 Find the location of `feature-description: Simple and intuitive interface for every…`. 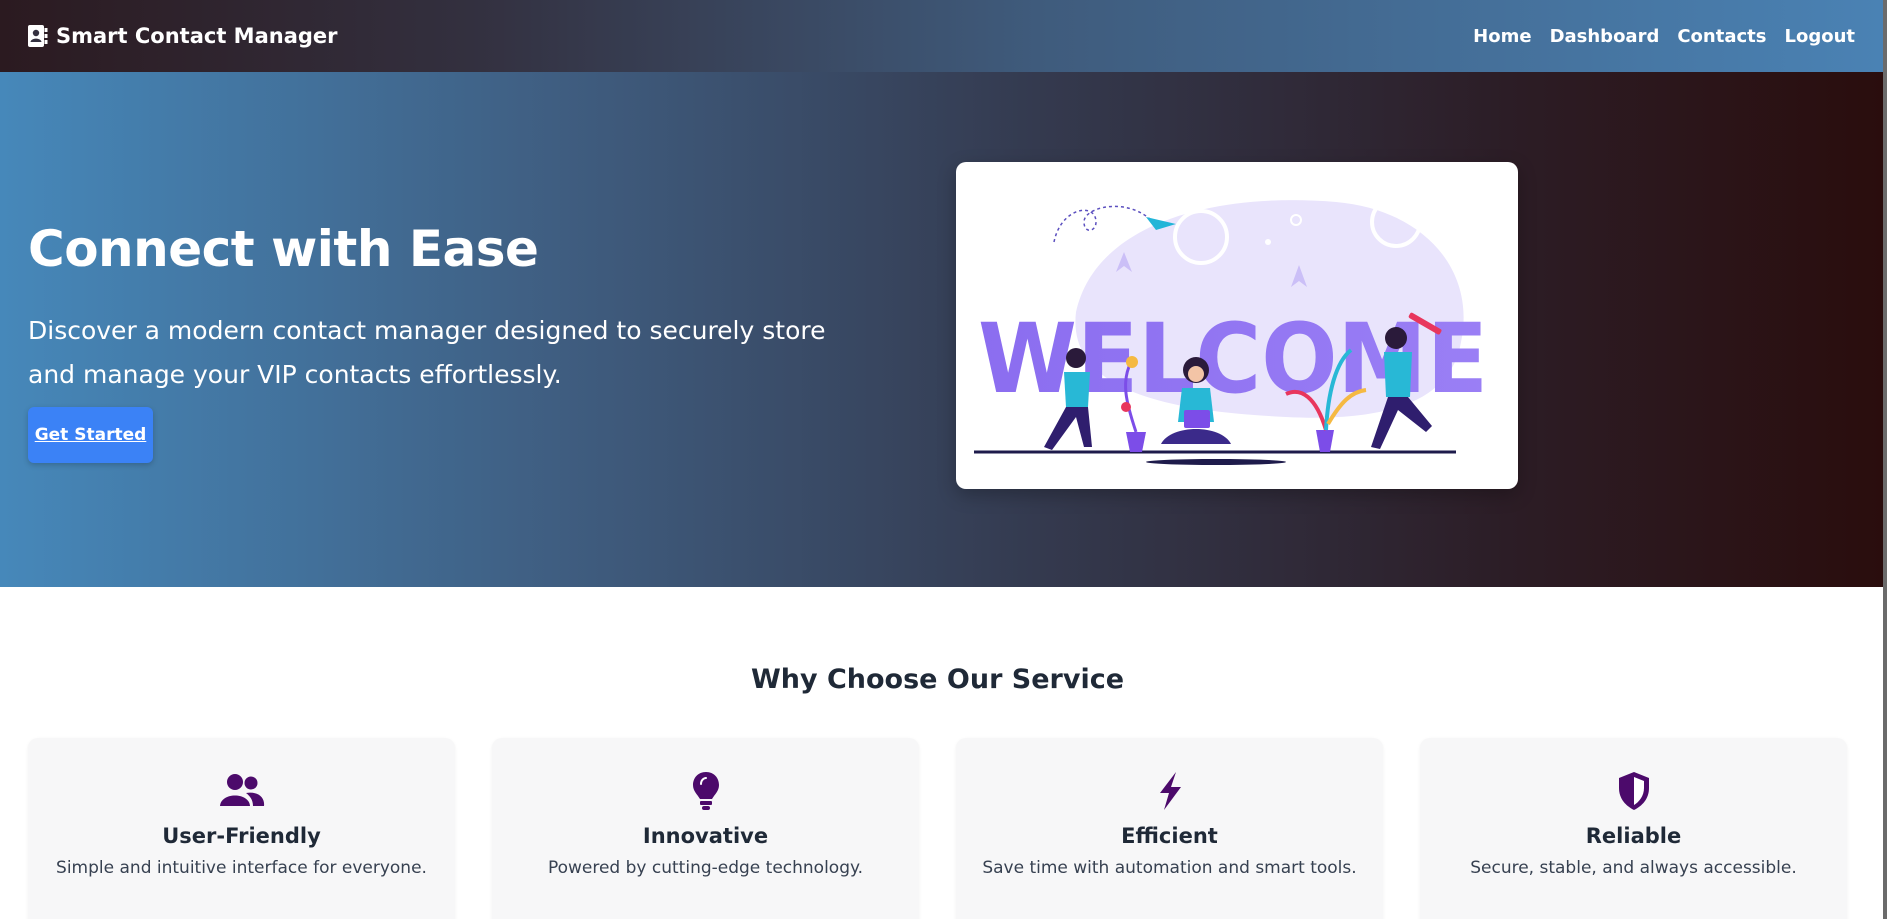

feature-description: Simple and intuitive interface for every… is located at coordinates (241, 868).